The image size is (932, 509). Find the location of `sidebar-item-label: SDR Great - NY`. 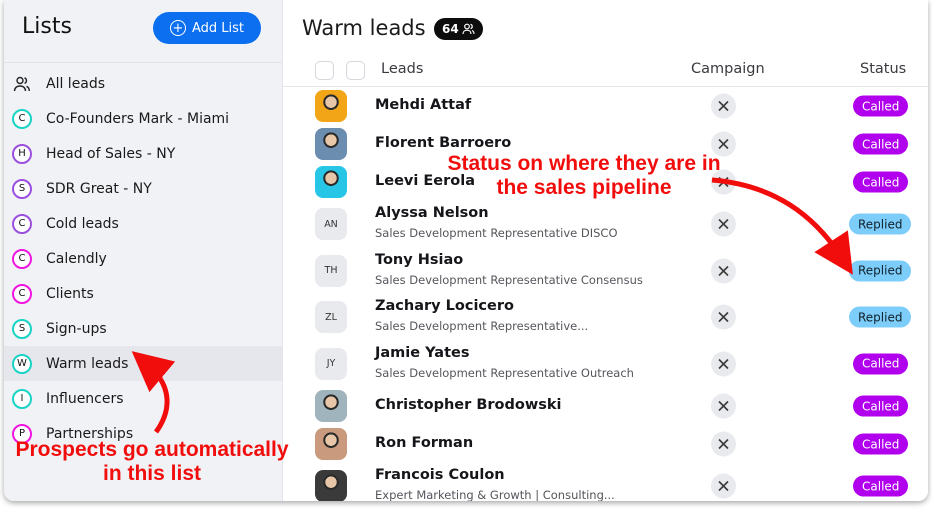

sidebar-item-label: SDR Great - NY is located at coordinates (99, 188).